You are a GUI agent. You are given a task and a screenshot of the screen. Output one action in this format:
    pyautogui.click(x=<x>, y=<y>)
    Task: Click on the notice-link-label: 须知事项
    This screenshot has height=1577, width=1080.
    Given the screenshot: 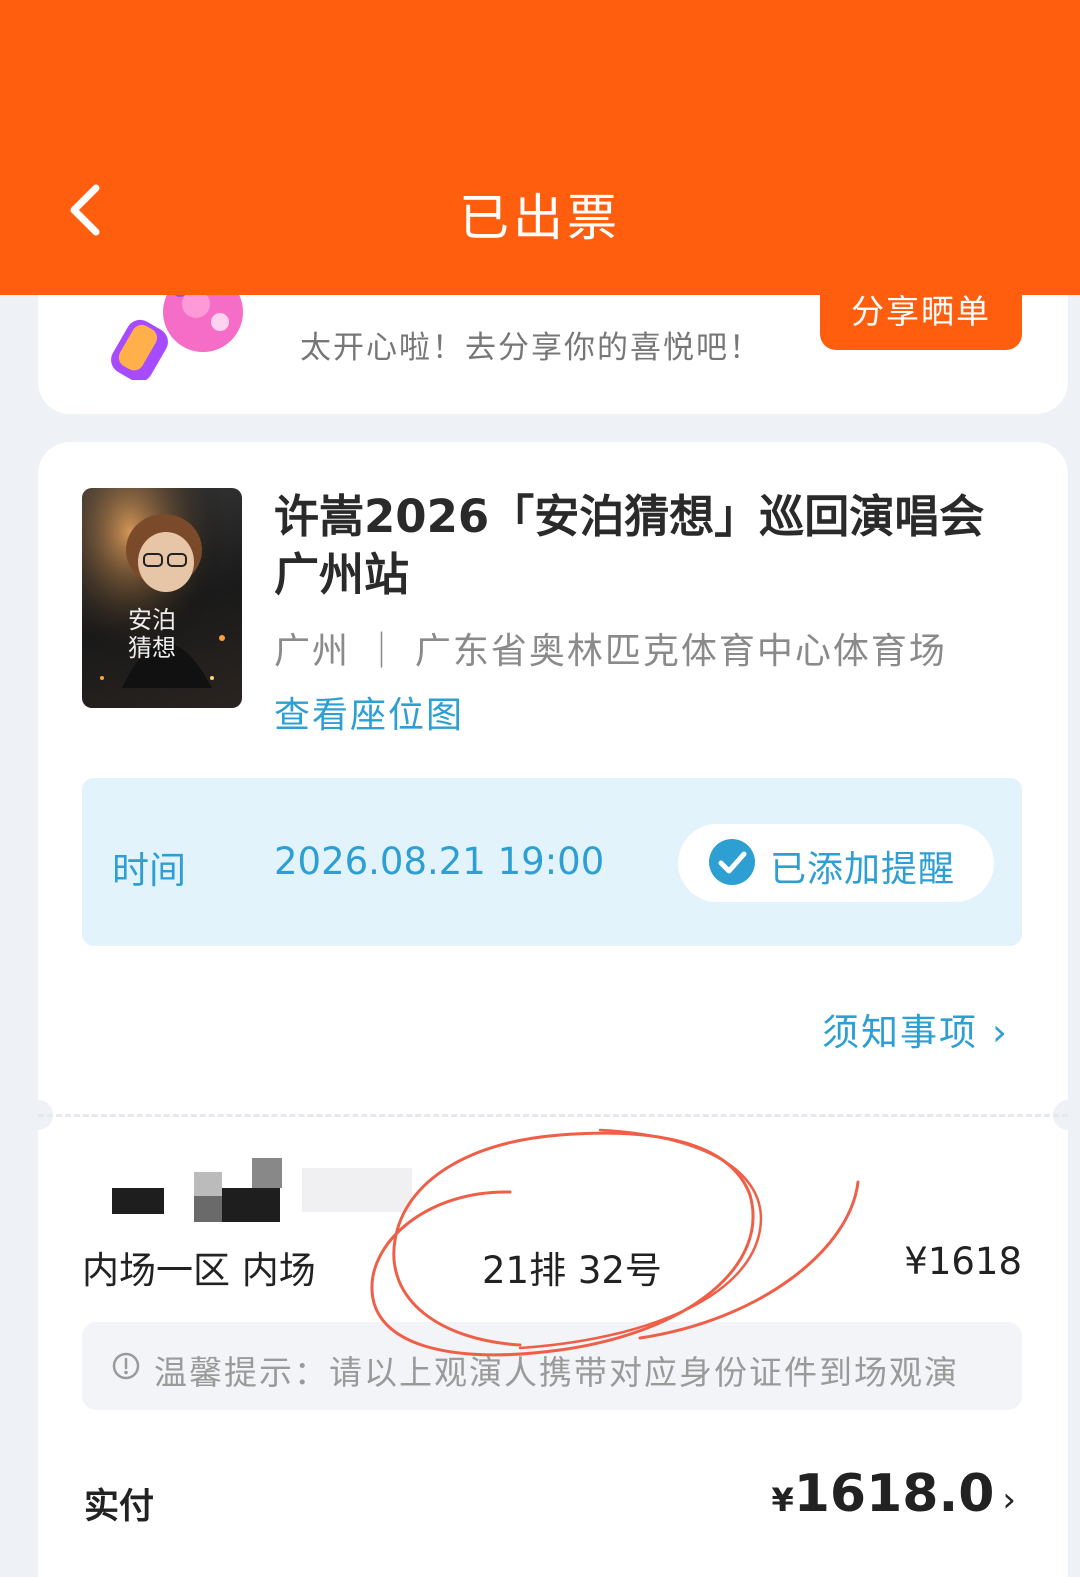 What is the action you would take?
    pyautogui.click(x=900, y=1032)
    